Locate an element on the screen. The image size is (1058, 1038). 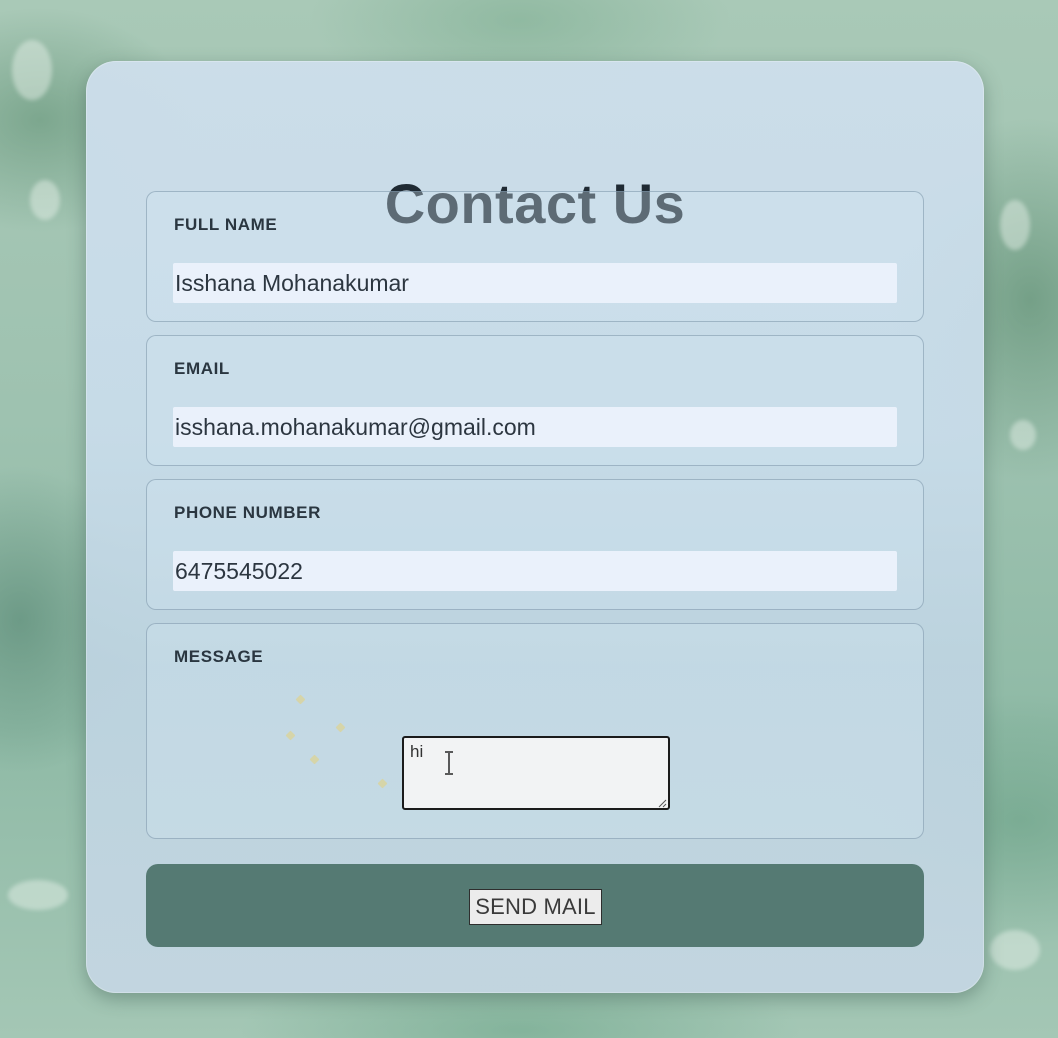
email-group: EMAIL is located at coordinates (535, 400).